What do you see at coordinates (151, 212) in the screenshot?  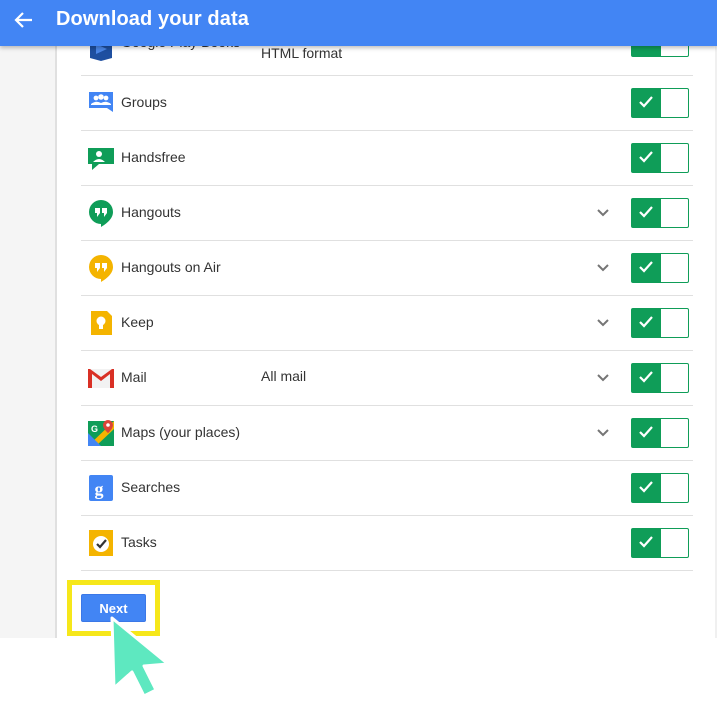 I see `product-label: Hangouts` at bounding box center [151, 212].